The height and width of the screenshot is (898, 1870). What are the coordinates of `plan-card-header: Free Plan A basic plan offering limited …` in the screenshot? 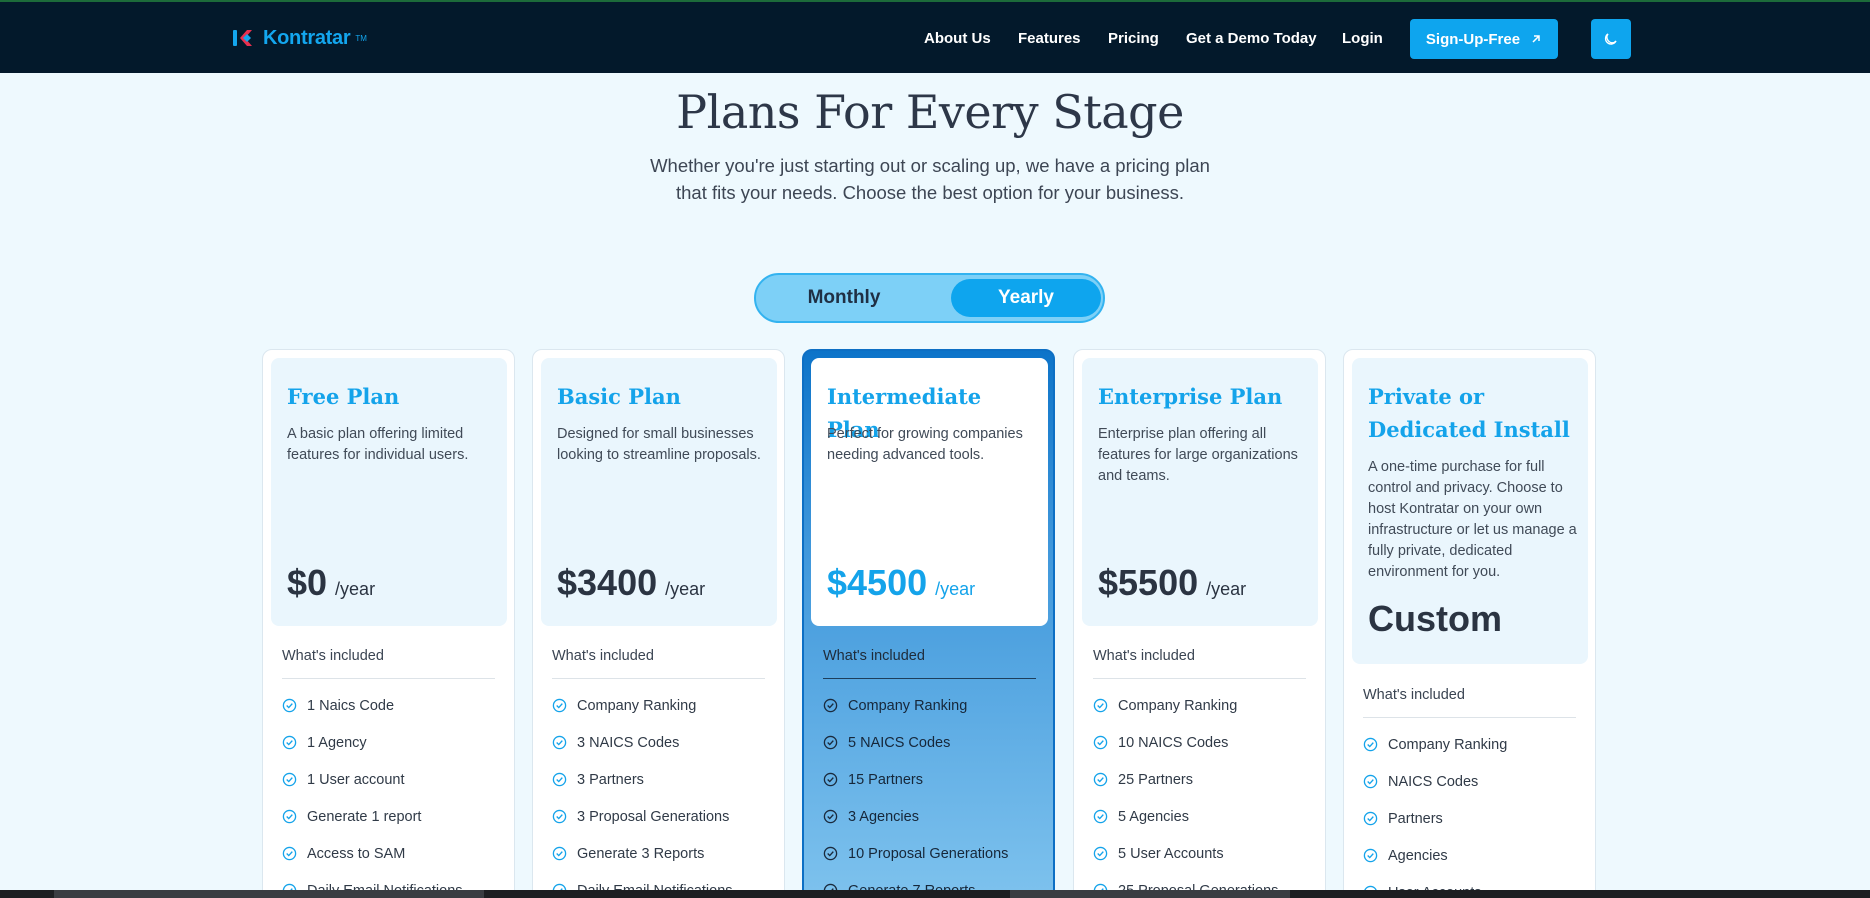 It's located at (389, 492).